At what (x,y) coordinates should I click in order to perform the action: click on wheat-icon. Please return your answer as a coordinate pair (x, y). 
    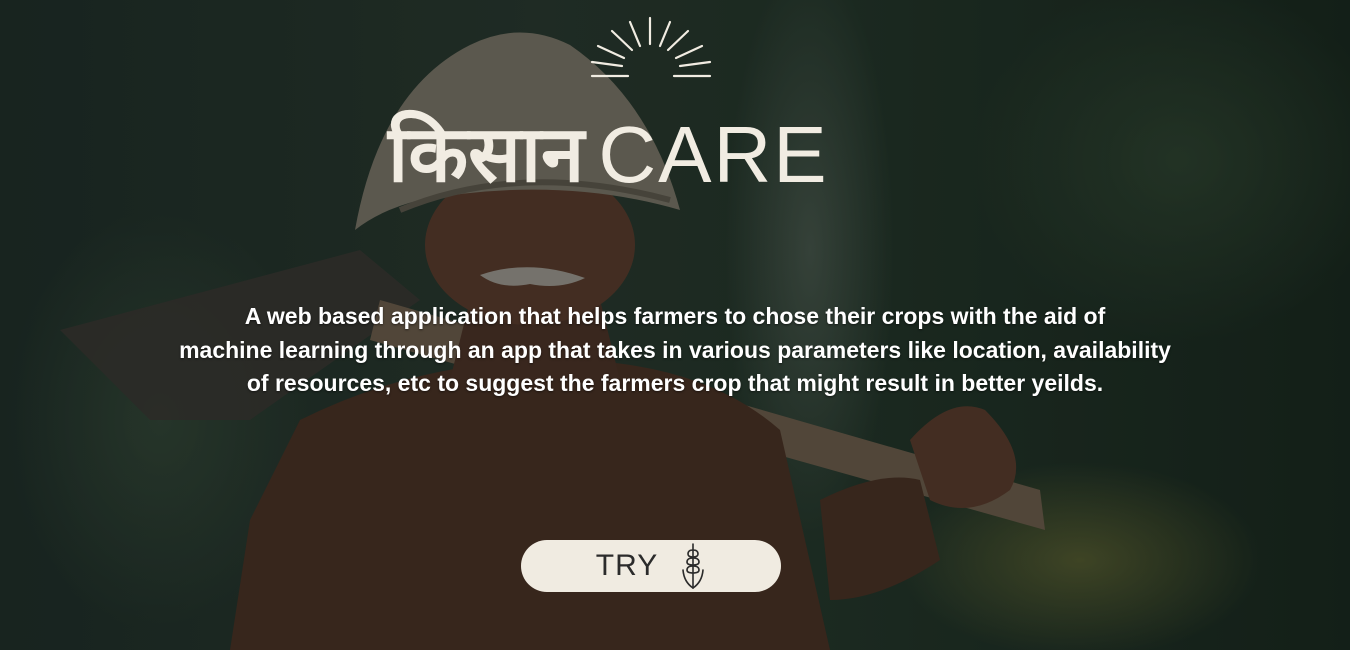
    Looking at the image, I should click on (693, 566).